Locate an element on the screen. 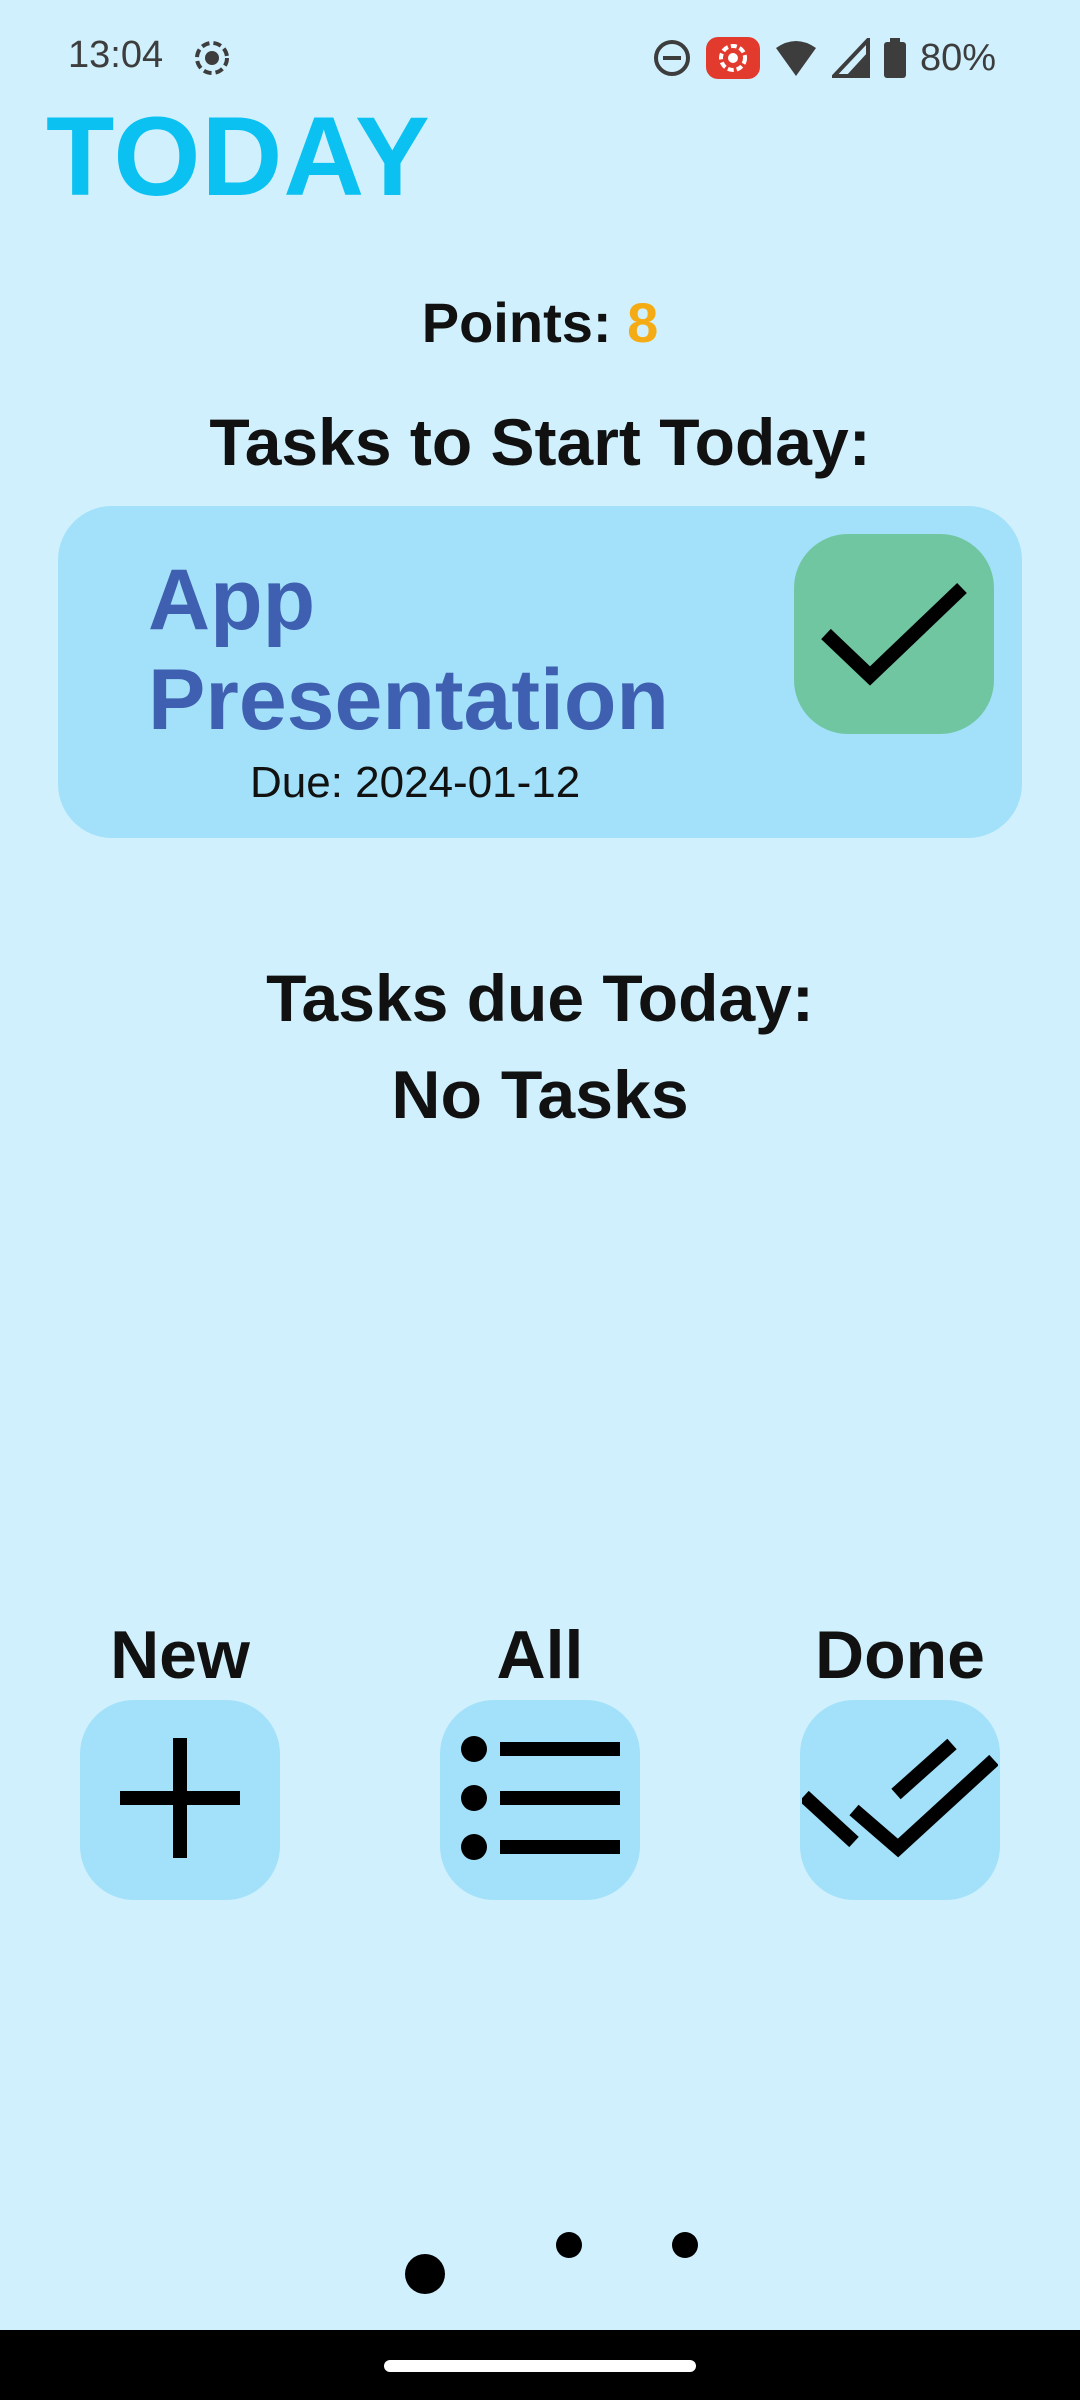 This screenshot has height=2400, width=1080. do-not-disturb-icon is located at coordinates (672, 58).